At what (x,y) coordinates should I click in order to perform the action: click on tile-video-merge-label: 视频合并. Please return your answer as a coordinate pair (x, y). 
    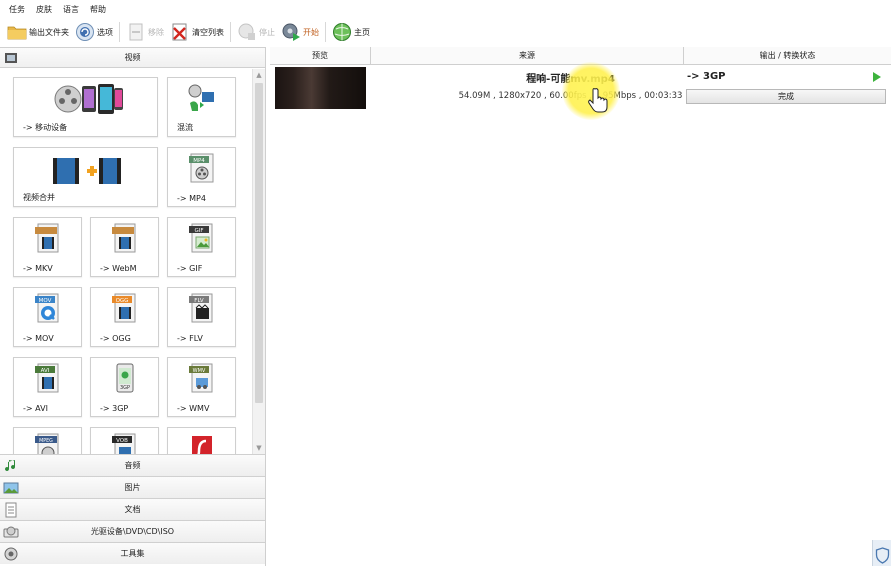
    Looking at the image, I should click on (39, 197).